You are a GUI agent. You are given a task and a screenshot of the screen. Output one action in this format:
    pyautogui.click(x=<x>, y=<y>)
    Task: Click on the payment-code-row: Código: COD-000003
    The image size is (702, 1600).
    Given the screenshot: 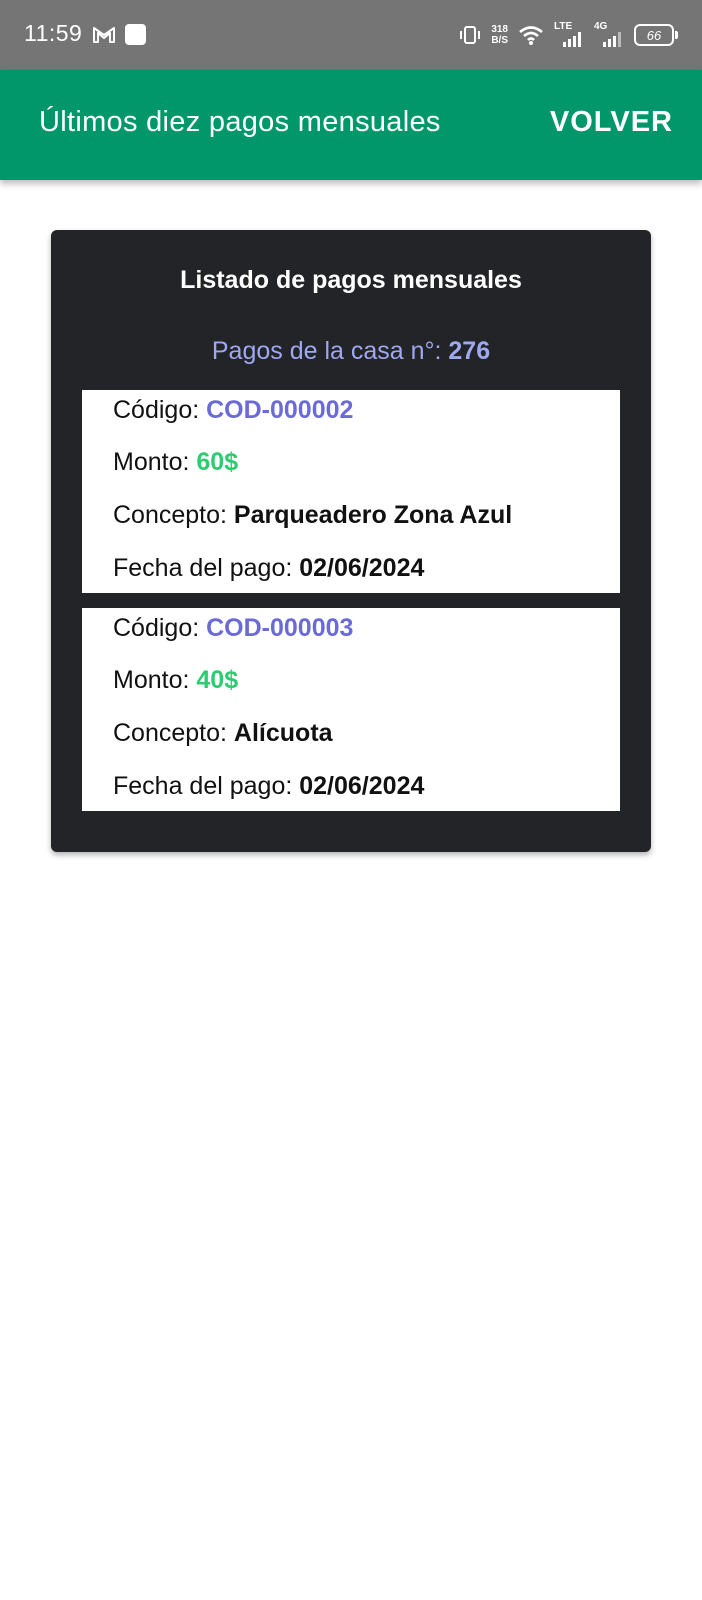 What is the action you would take?
    pyautogui.click(x=233, y=628)
    